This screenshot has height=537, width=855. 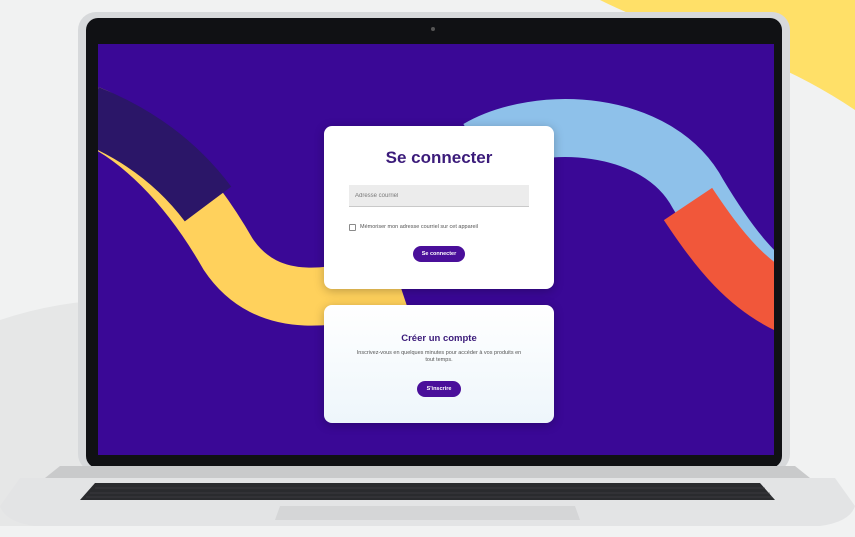 I want to click on remember-checkbox, so click(x=352, y=227).